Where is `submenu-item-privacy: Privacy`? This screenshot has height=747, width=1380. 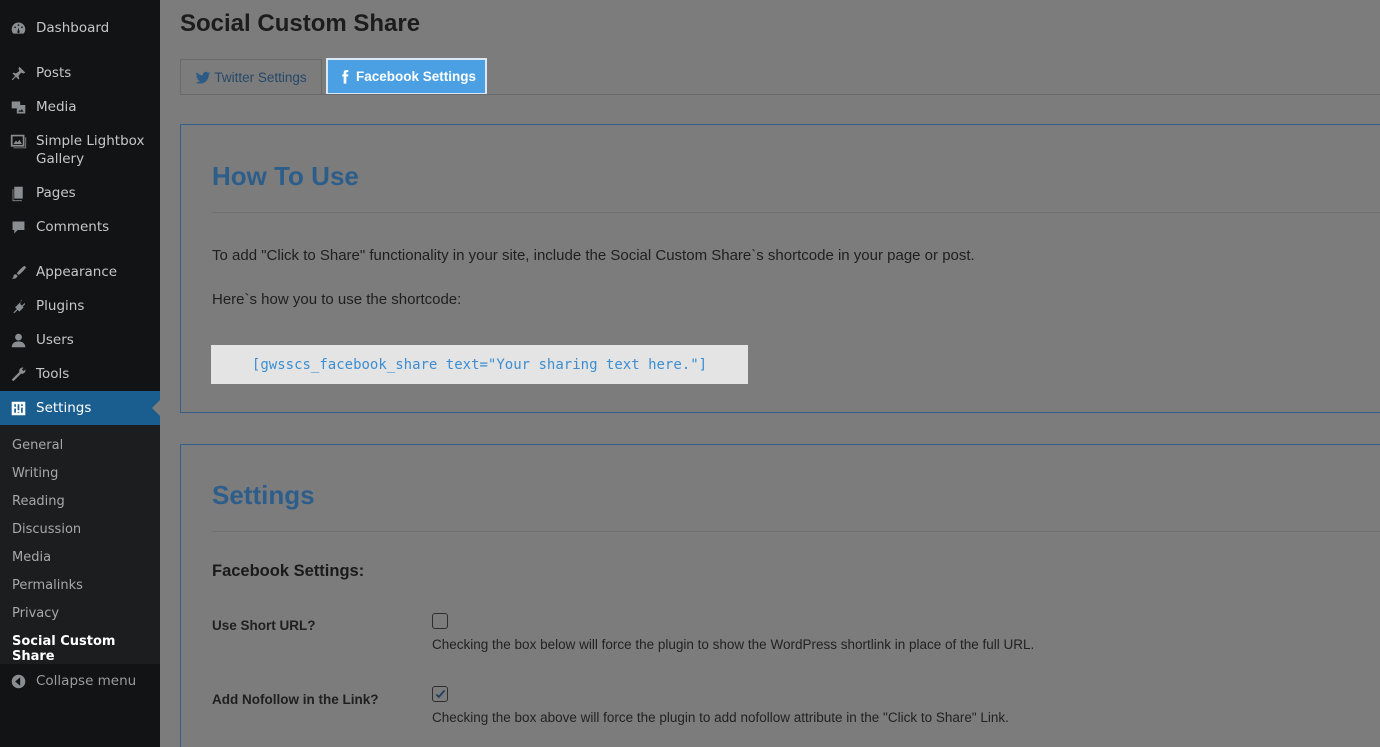
submenu-item-privacy: Privacy is located at coordinates (35, 613).